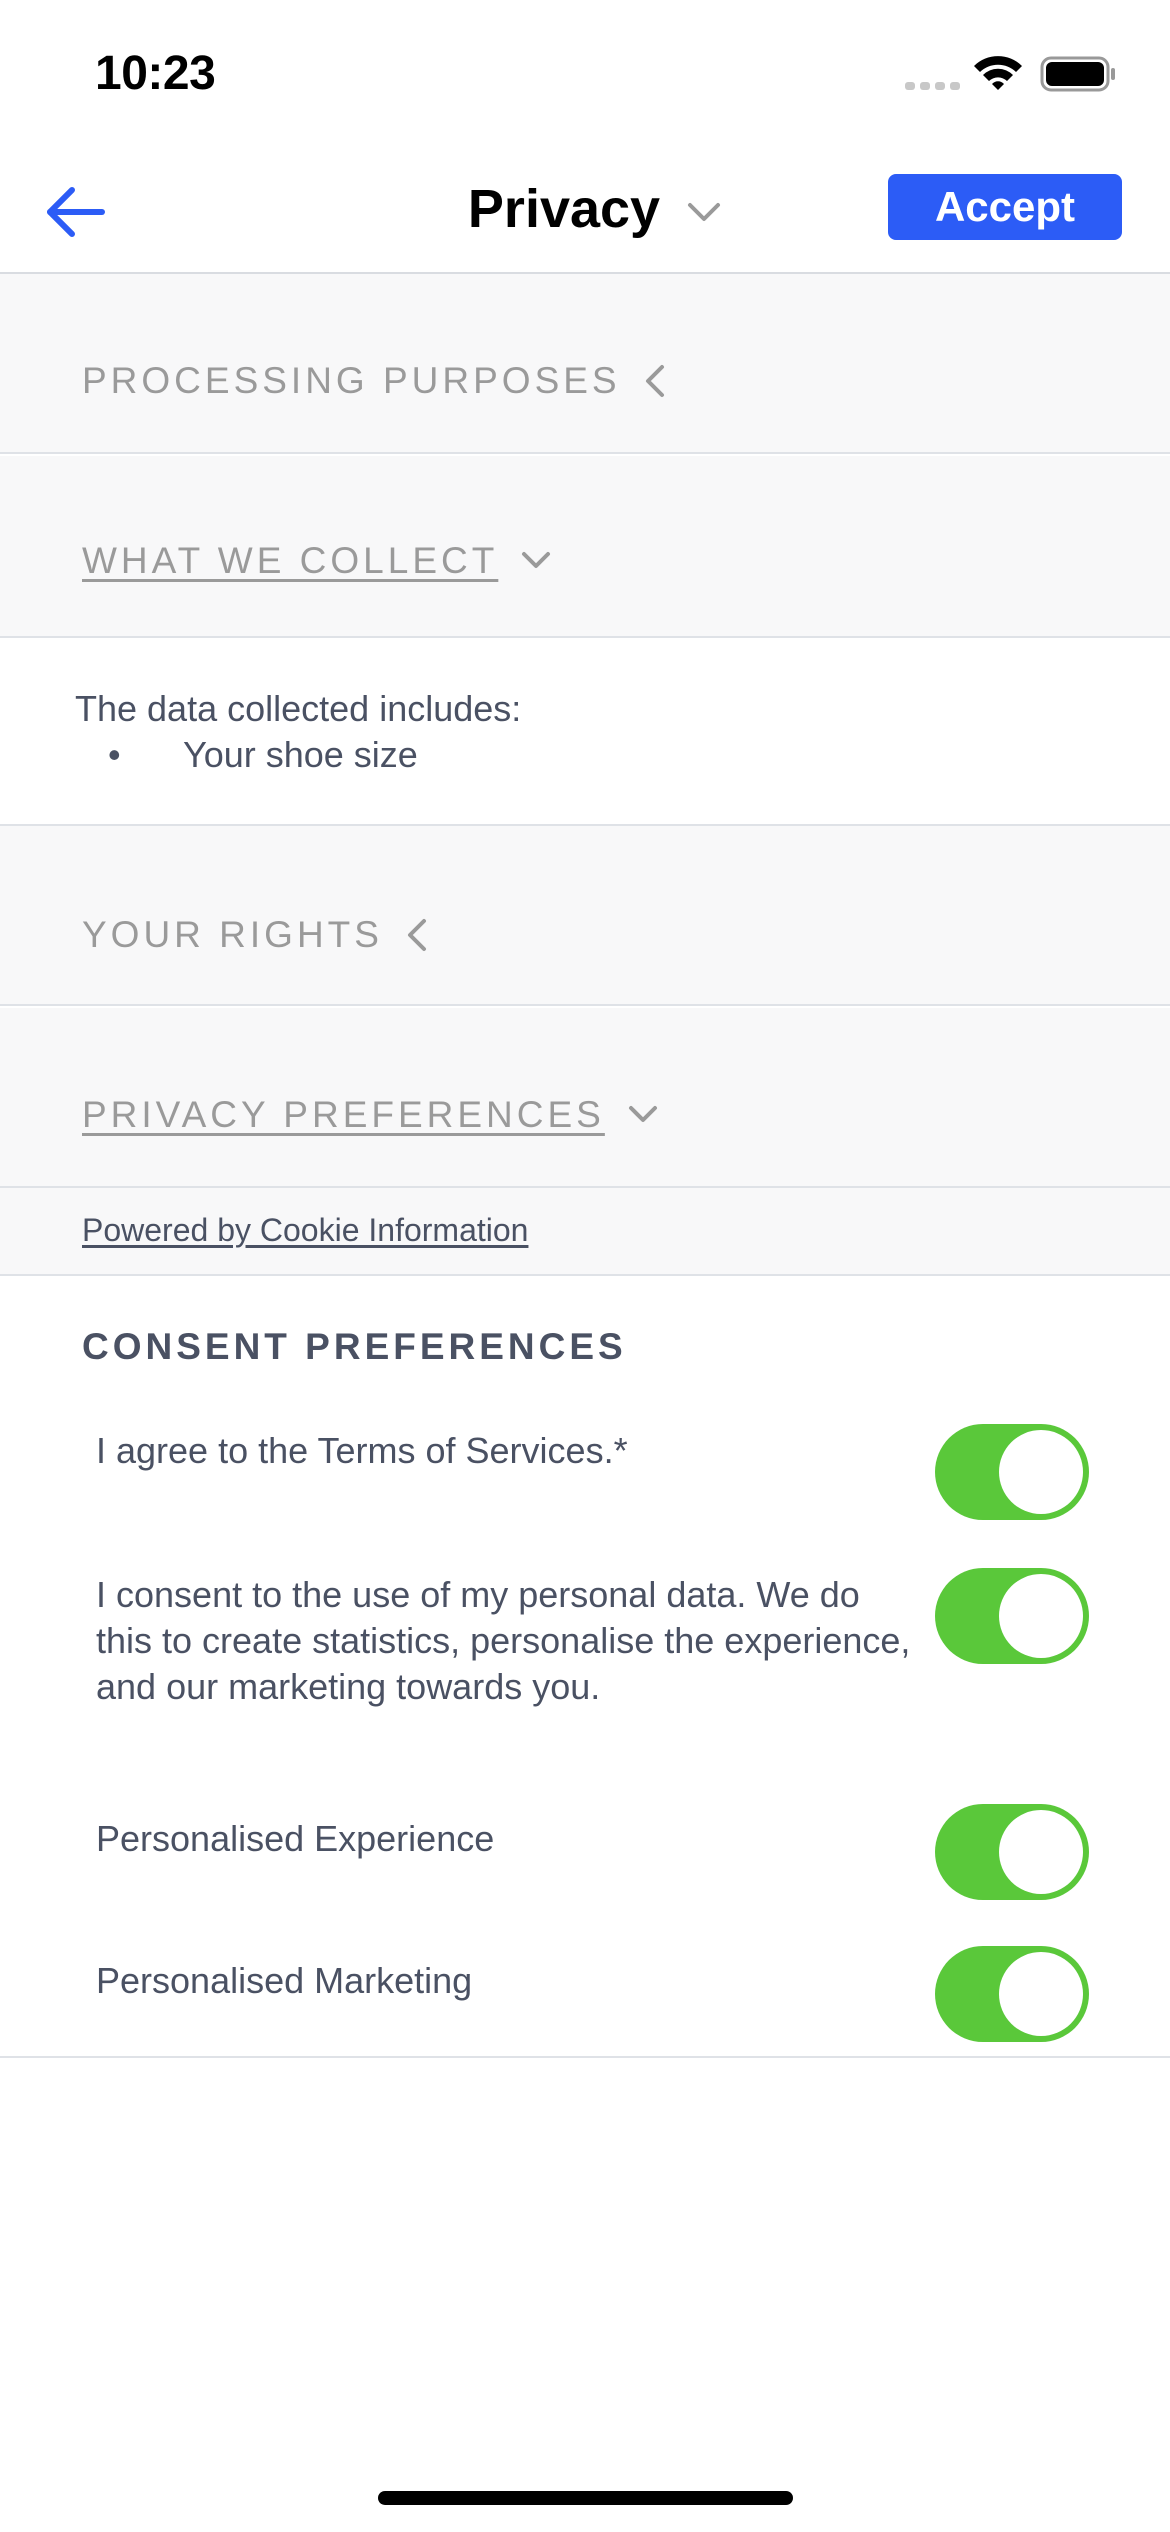 This screenshot has width=1170, height=2532. I want to click on status-time: 10:23, so click(155, 73).